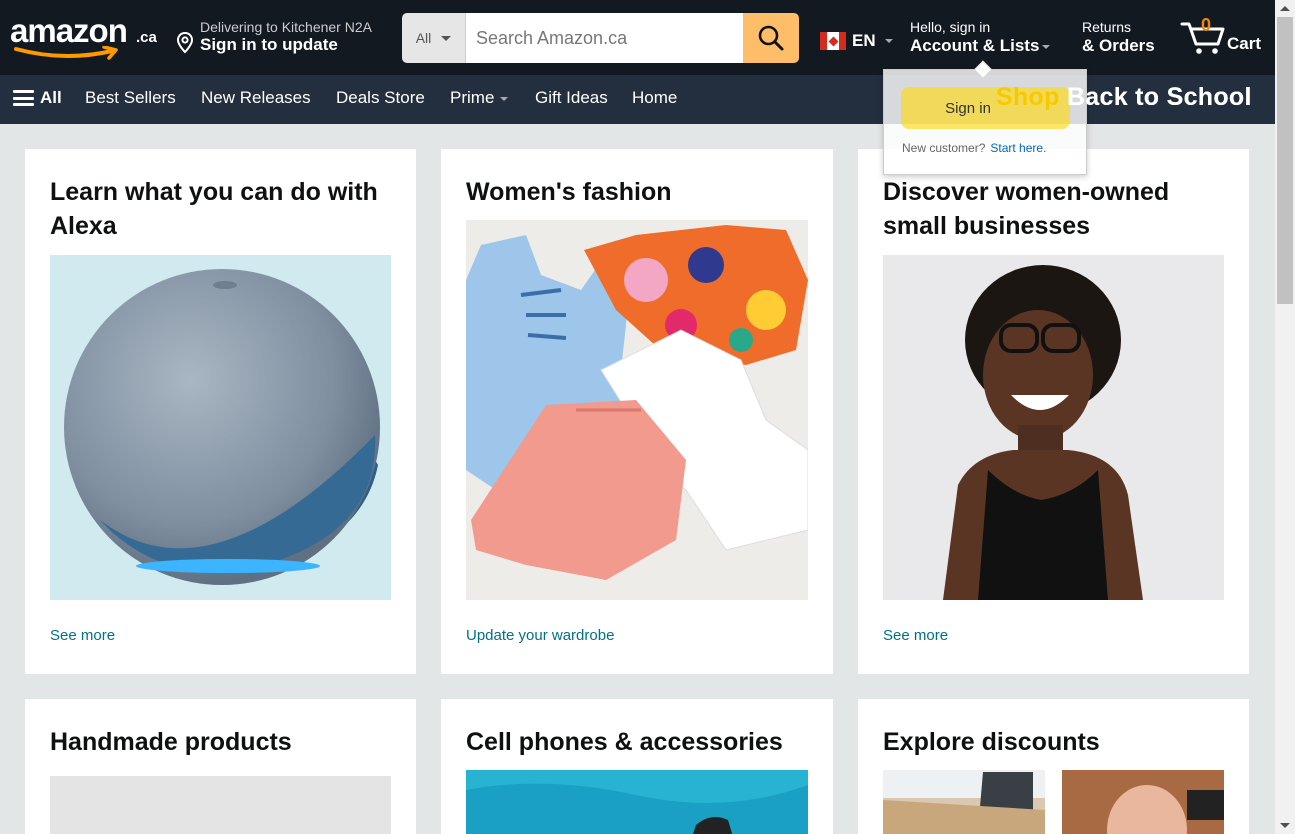  I want to click on card-title: Explore discounts, so click(991, 742).